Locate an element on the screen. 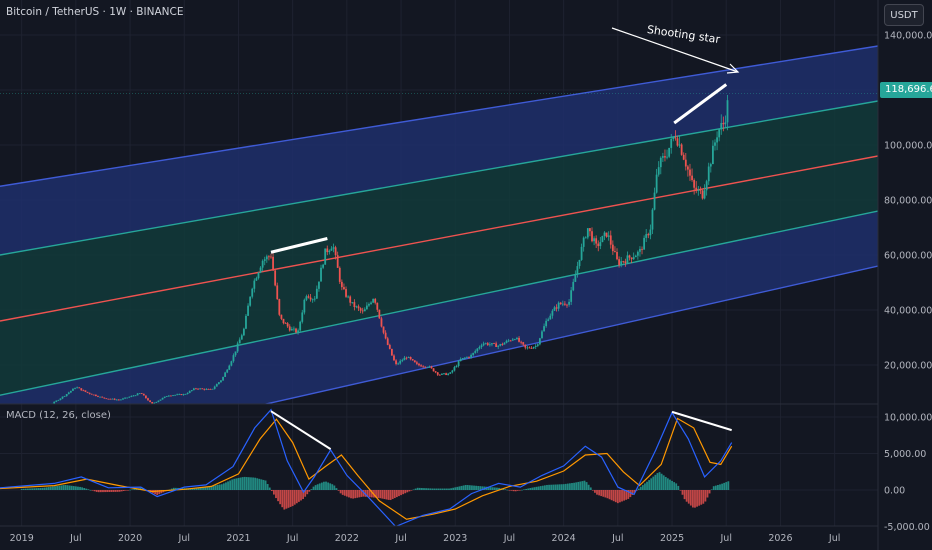 Image resolution: width=932 pixels, height=550 pixels. price-tick-label: 20,000.00 is located at coordinates (908, 366).